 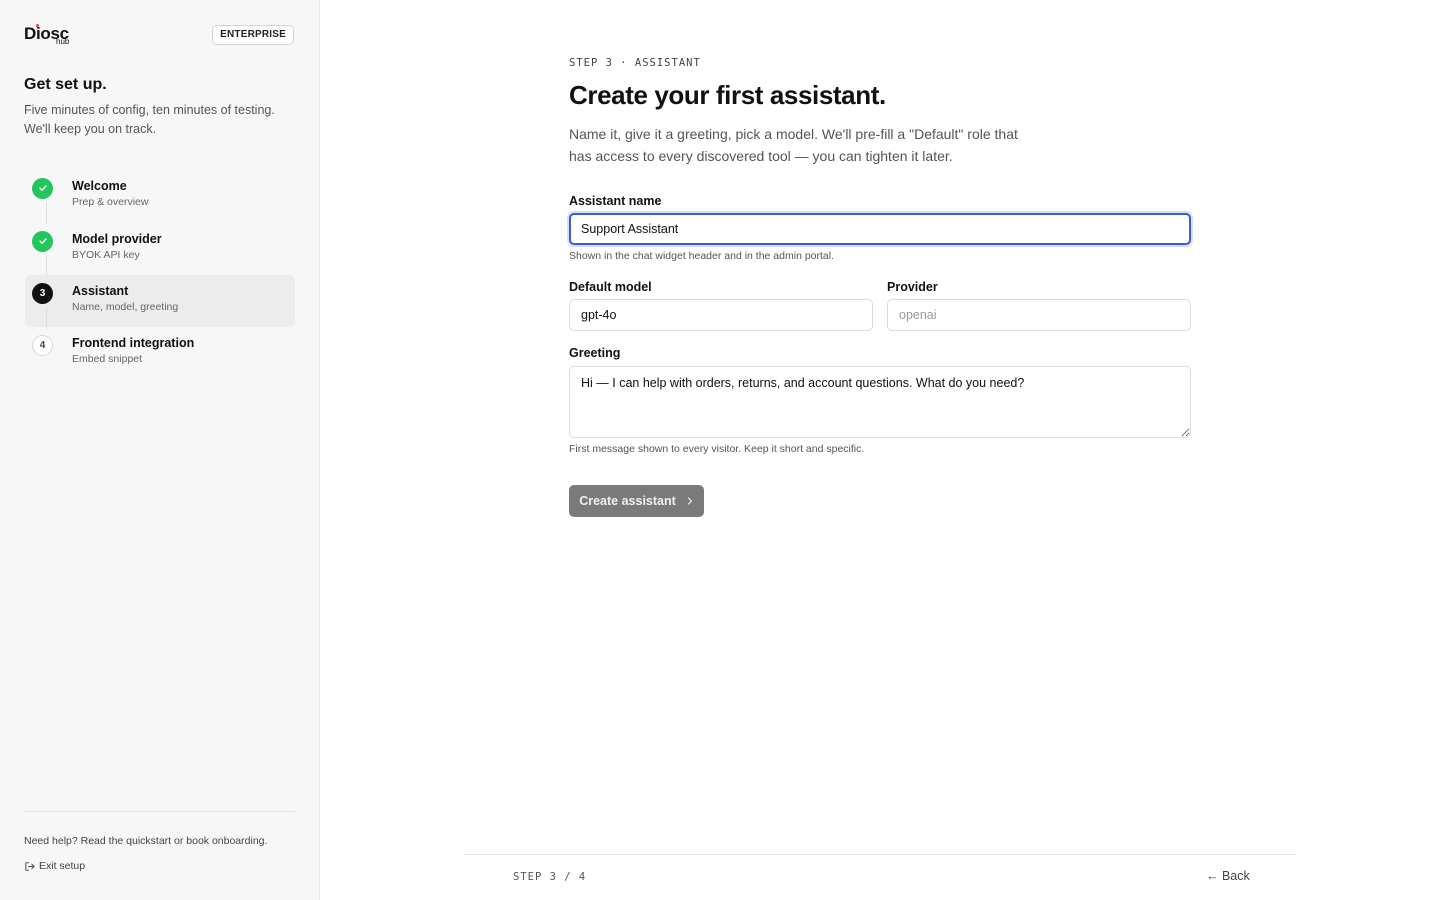 What do you see at coordinates (1228, 876) in the screenshot?
I see `back-button: ← Back` at bounding box center [1228, 876].